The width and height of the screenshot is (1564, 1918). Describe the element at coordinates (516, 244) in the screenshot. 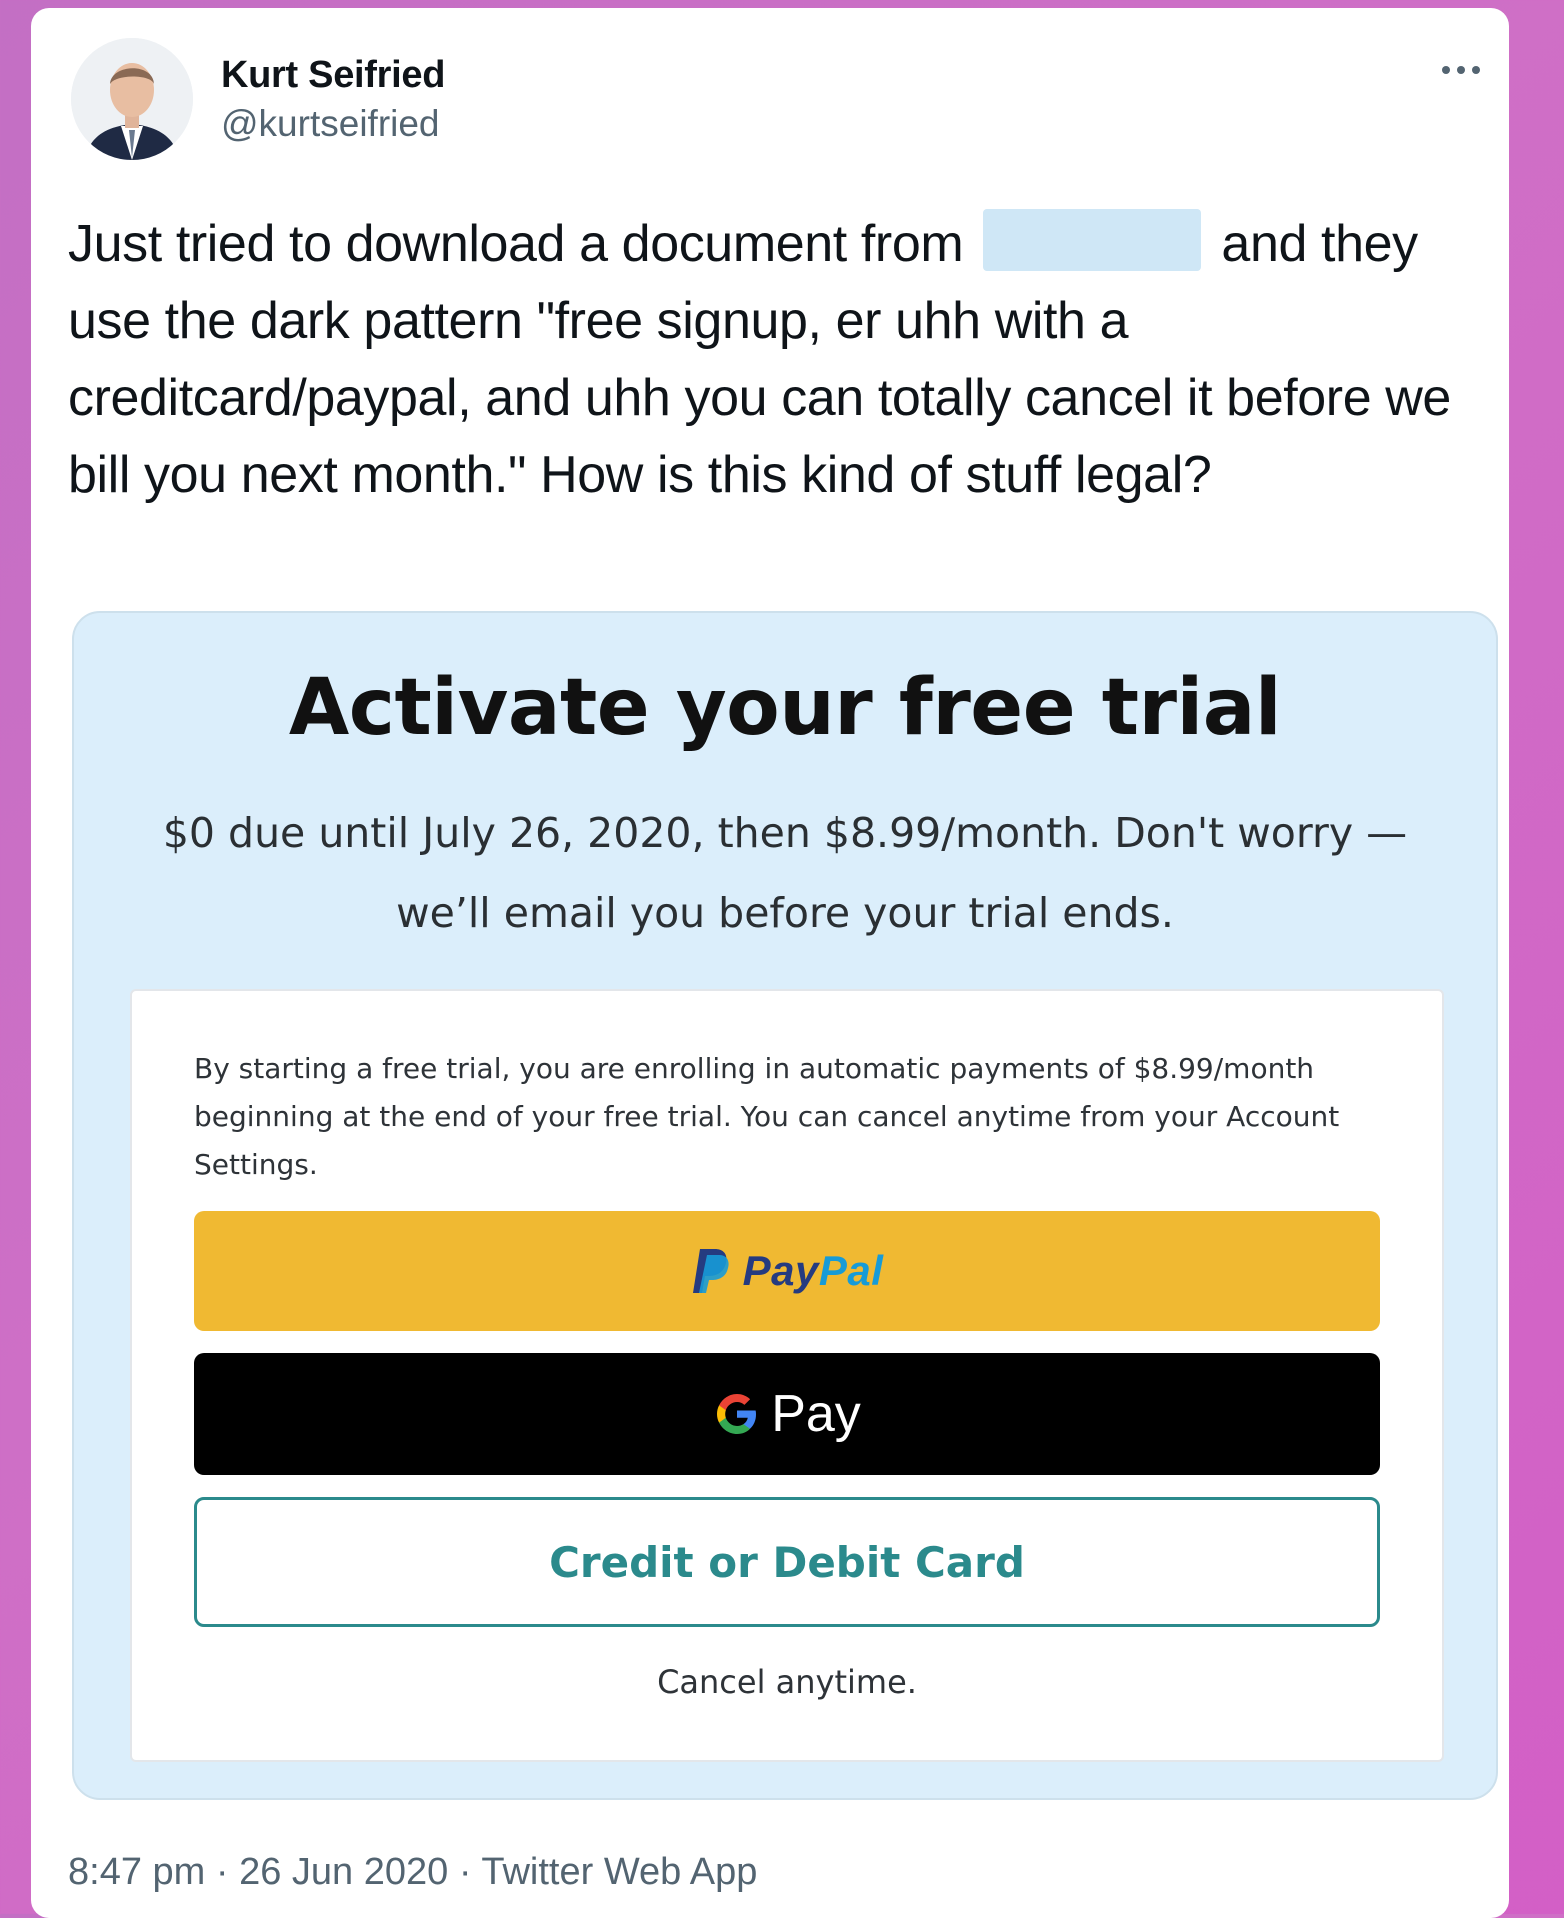

I see `tweet-text-before: Just tried to download a document from` at that location.